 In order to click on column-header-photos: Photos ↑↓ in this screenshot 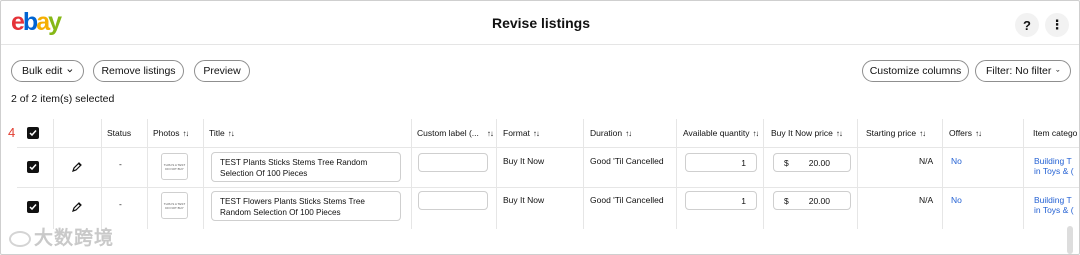, I will do `click(170, 133)`.